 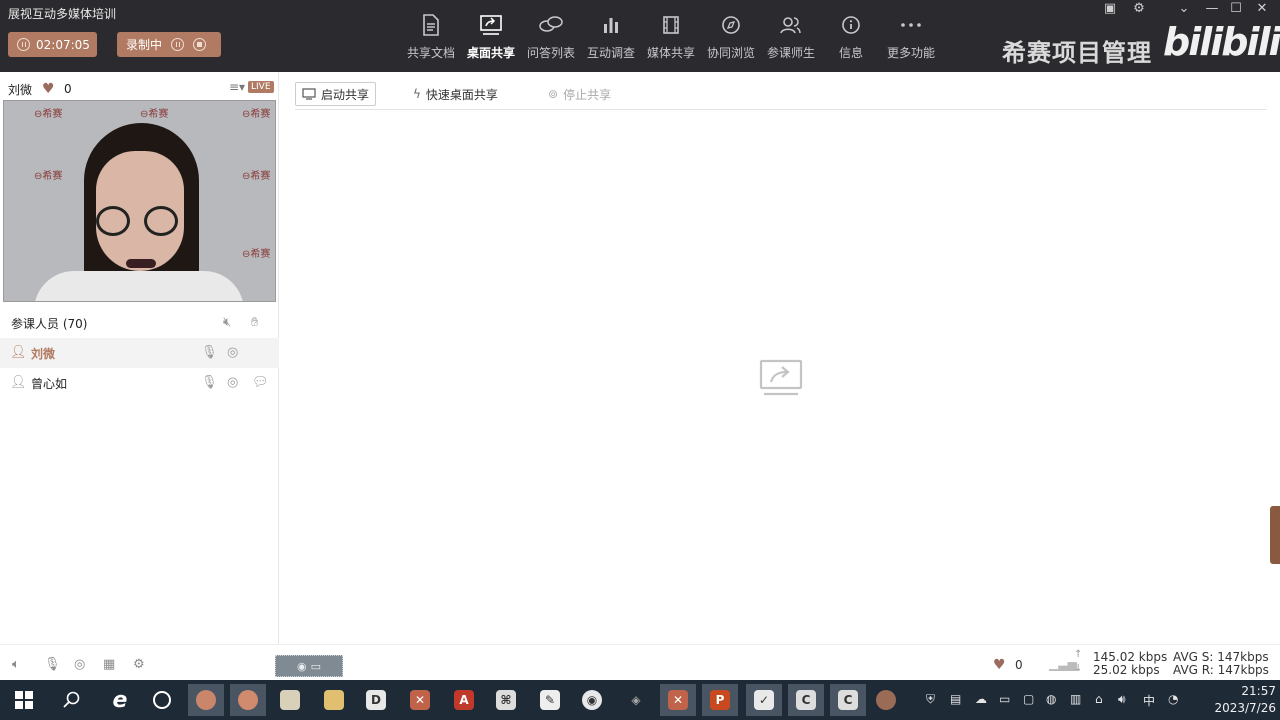 I want to click on input-mode-icon: ◔, so click(x=1173, y=699).